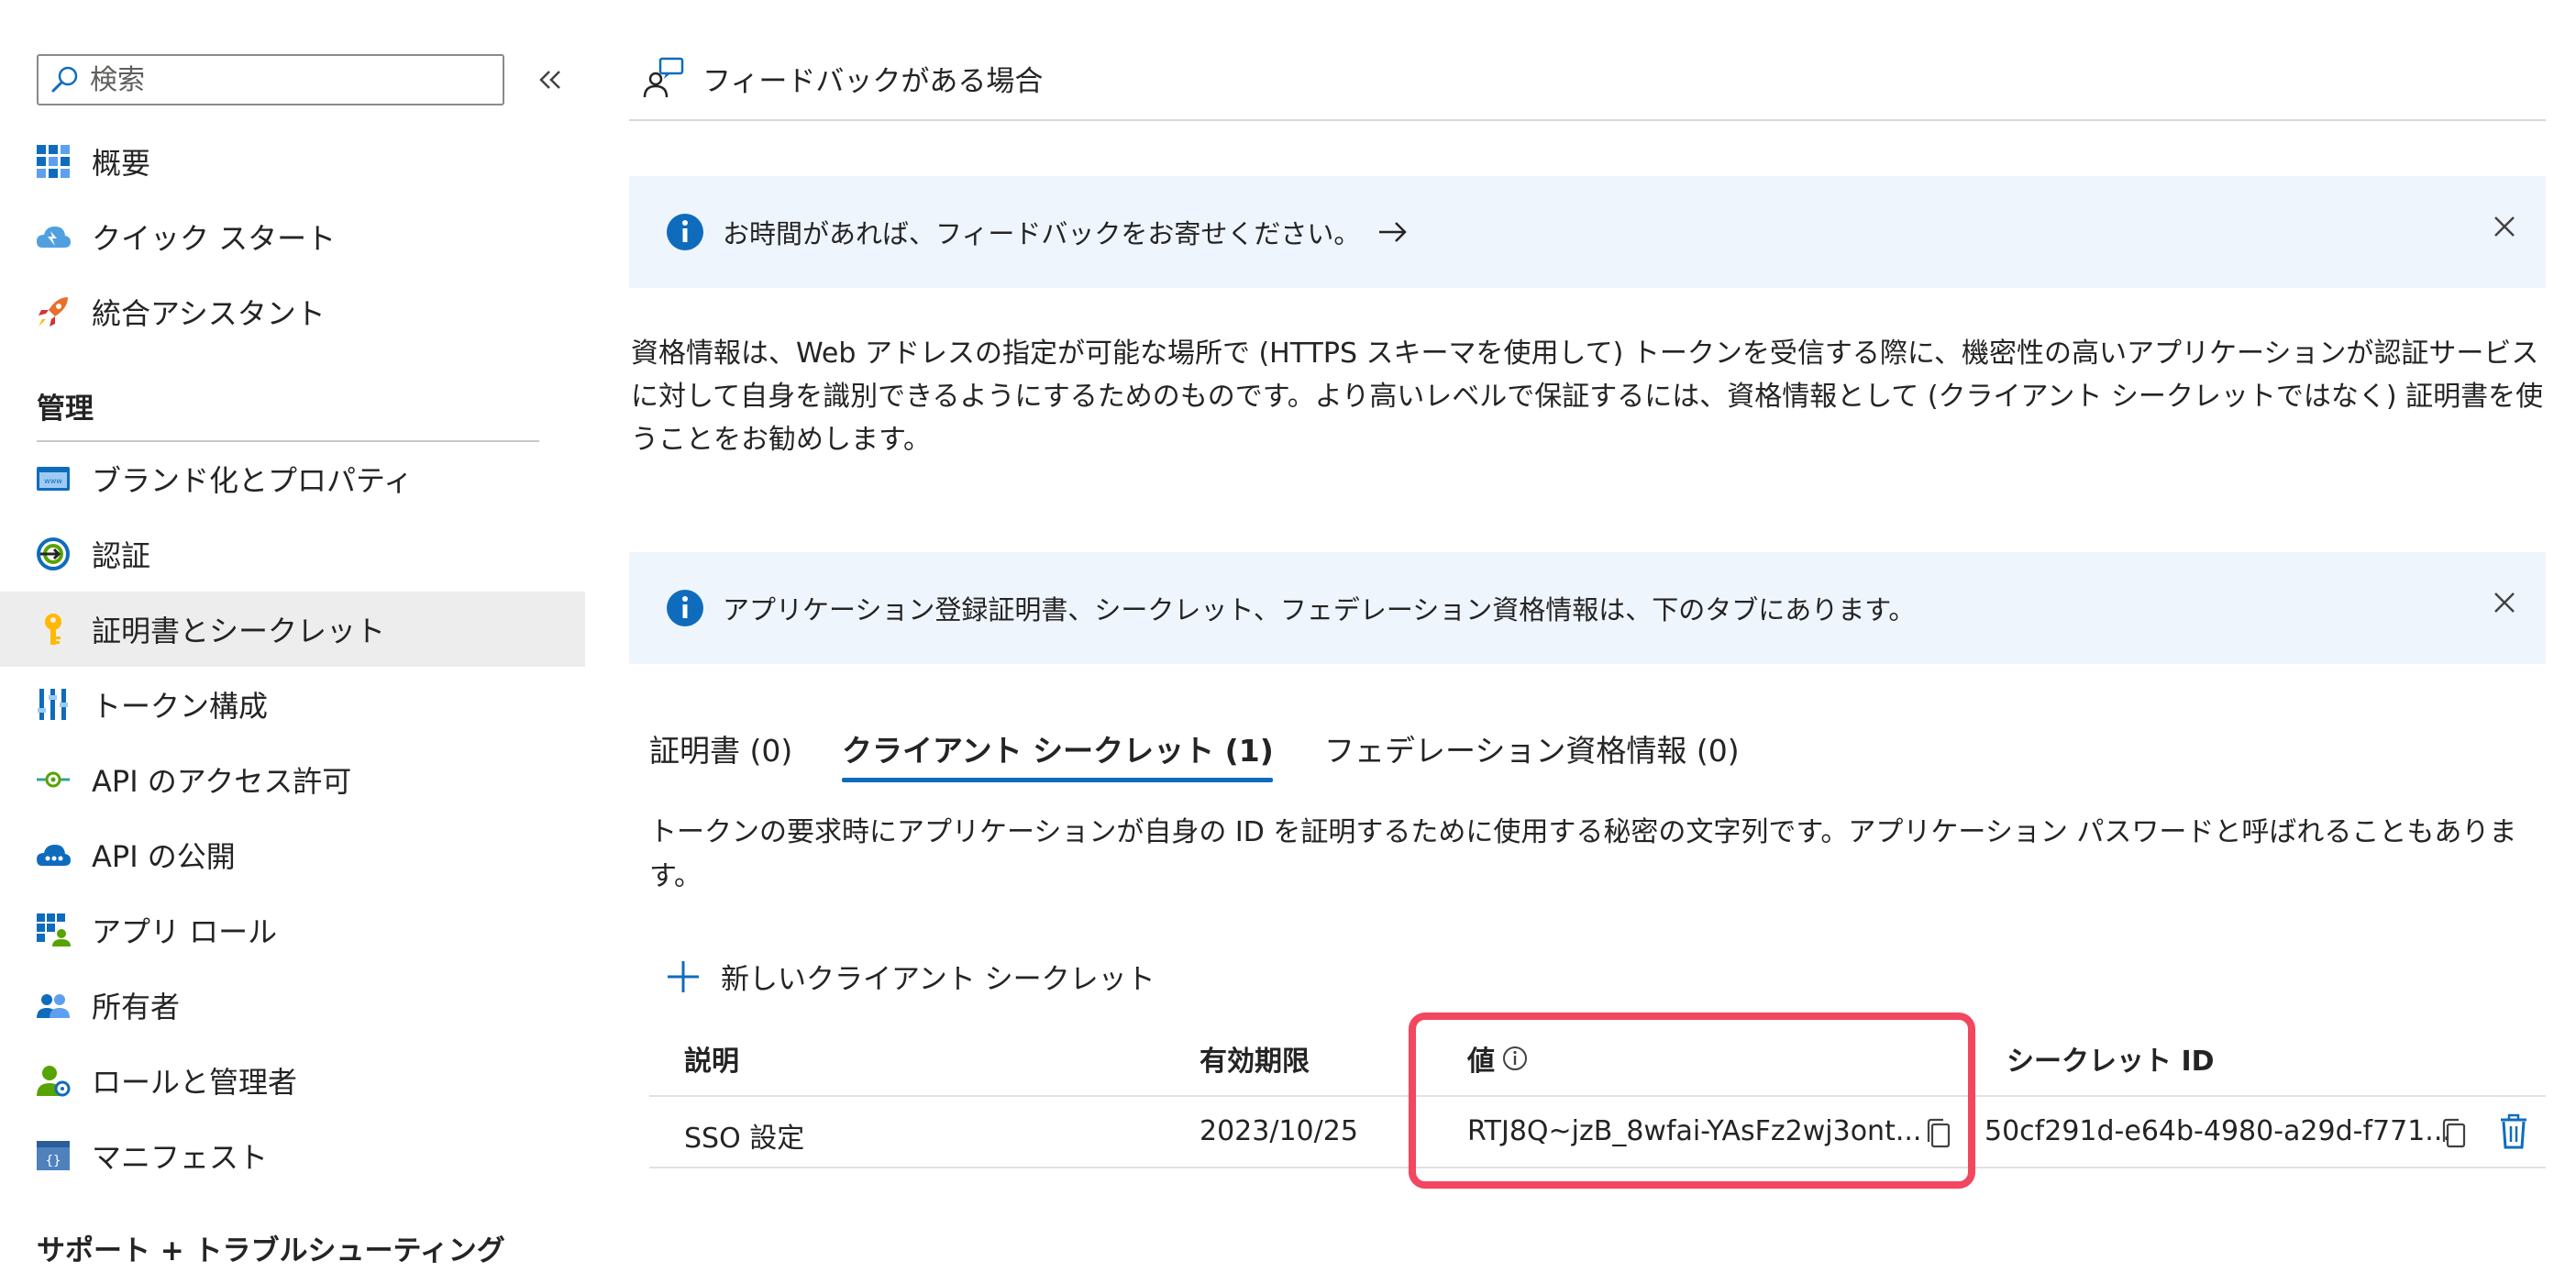 The width and height of the screenshot is (2576, 1273). I want to click on column-header-expires: 有効期限, so click(1255, 1058).